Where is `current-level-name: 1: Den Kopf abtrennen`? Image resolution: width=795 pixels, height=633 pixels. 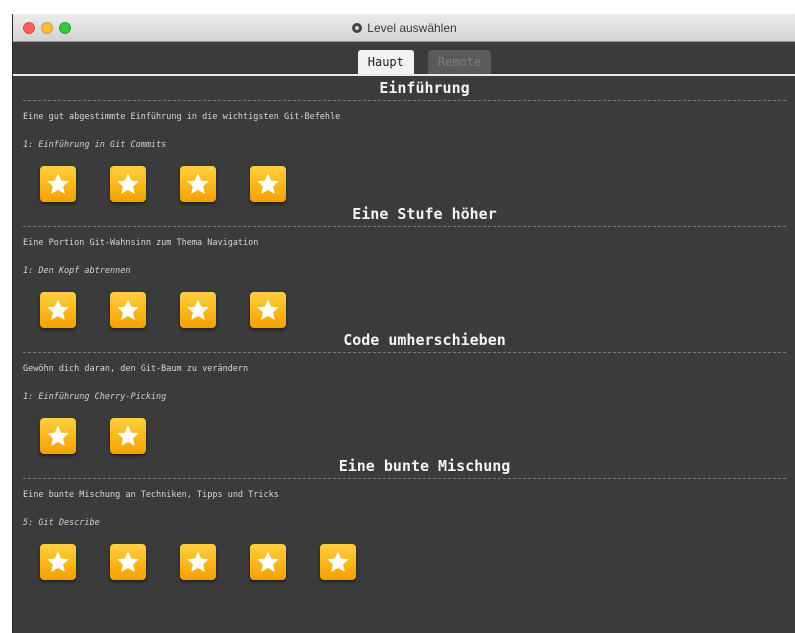 current-level-name: 1: Den Kopf abtrennen is located at coordinates (77, 271).